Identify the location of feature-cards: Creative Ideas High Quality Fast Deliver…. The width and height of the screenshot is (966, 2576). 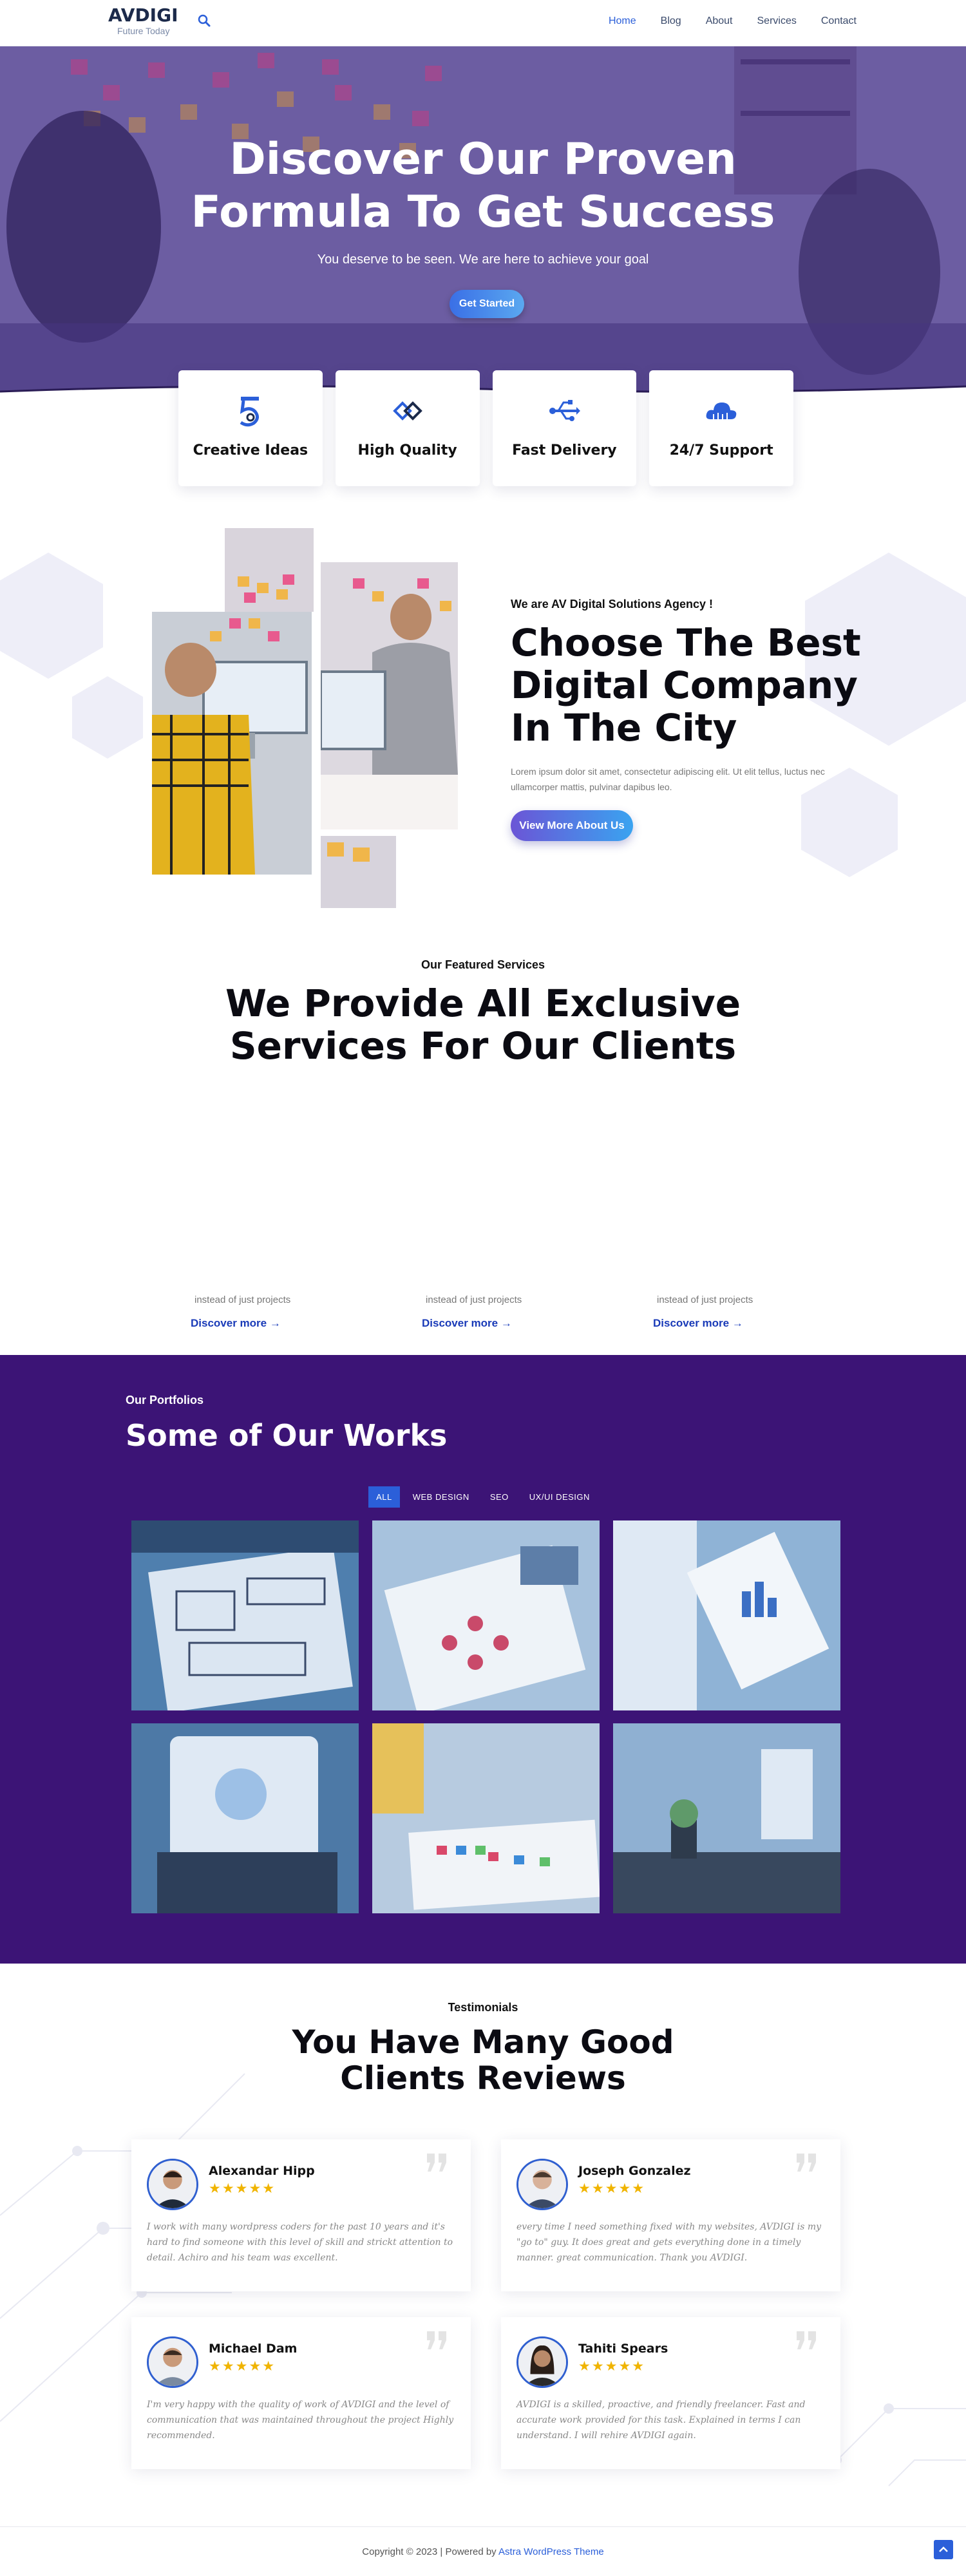
(485, 428).